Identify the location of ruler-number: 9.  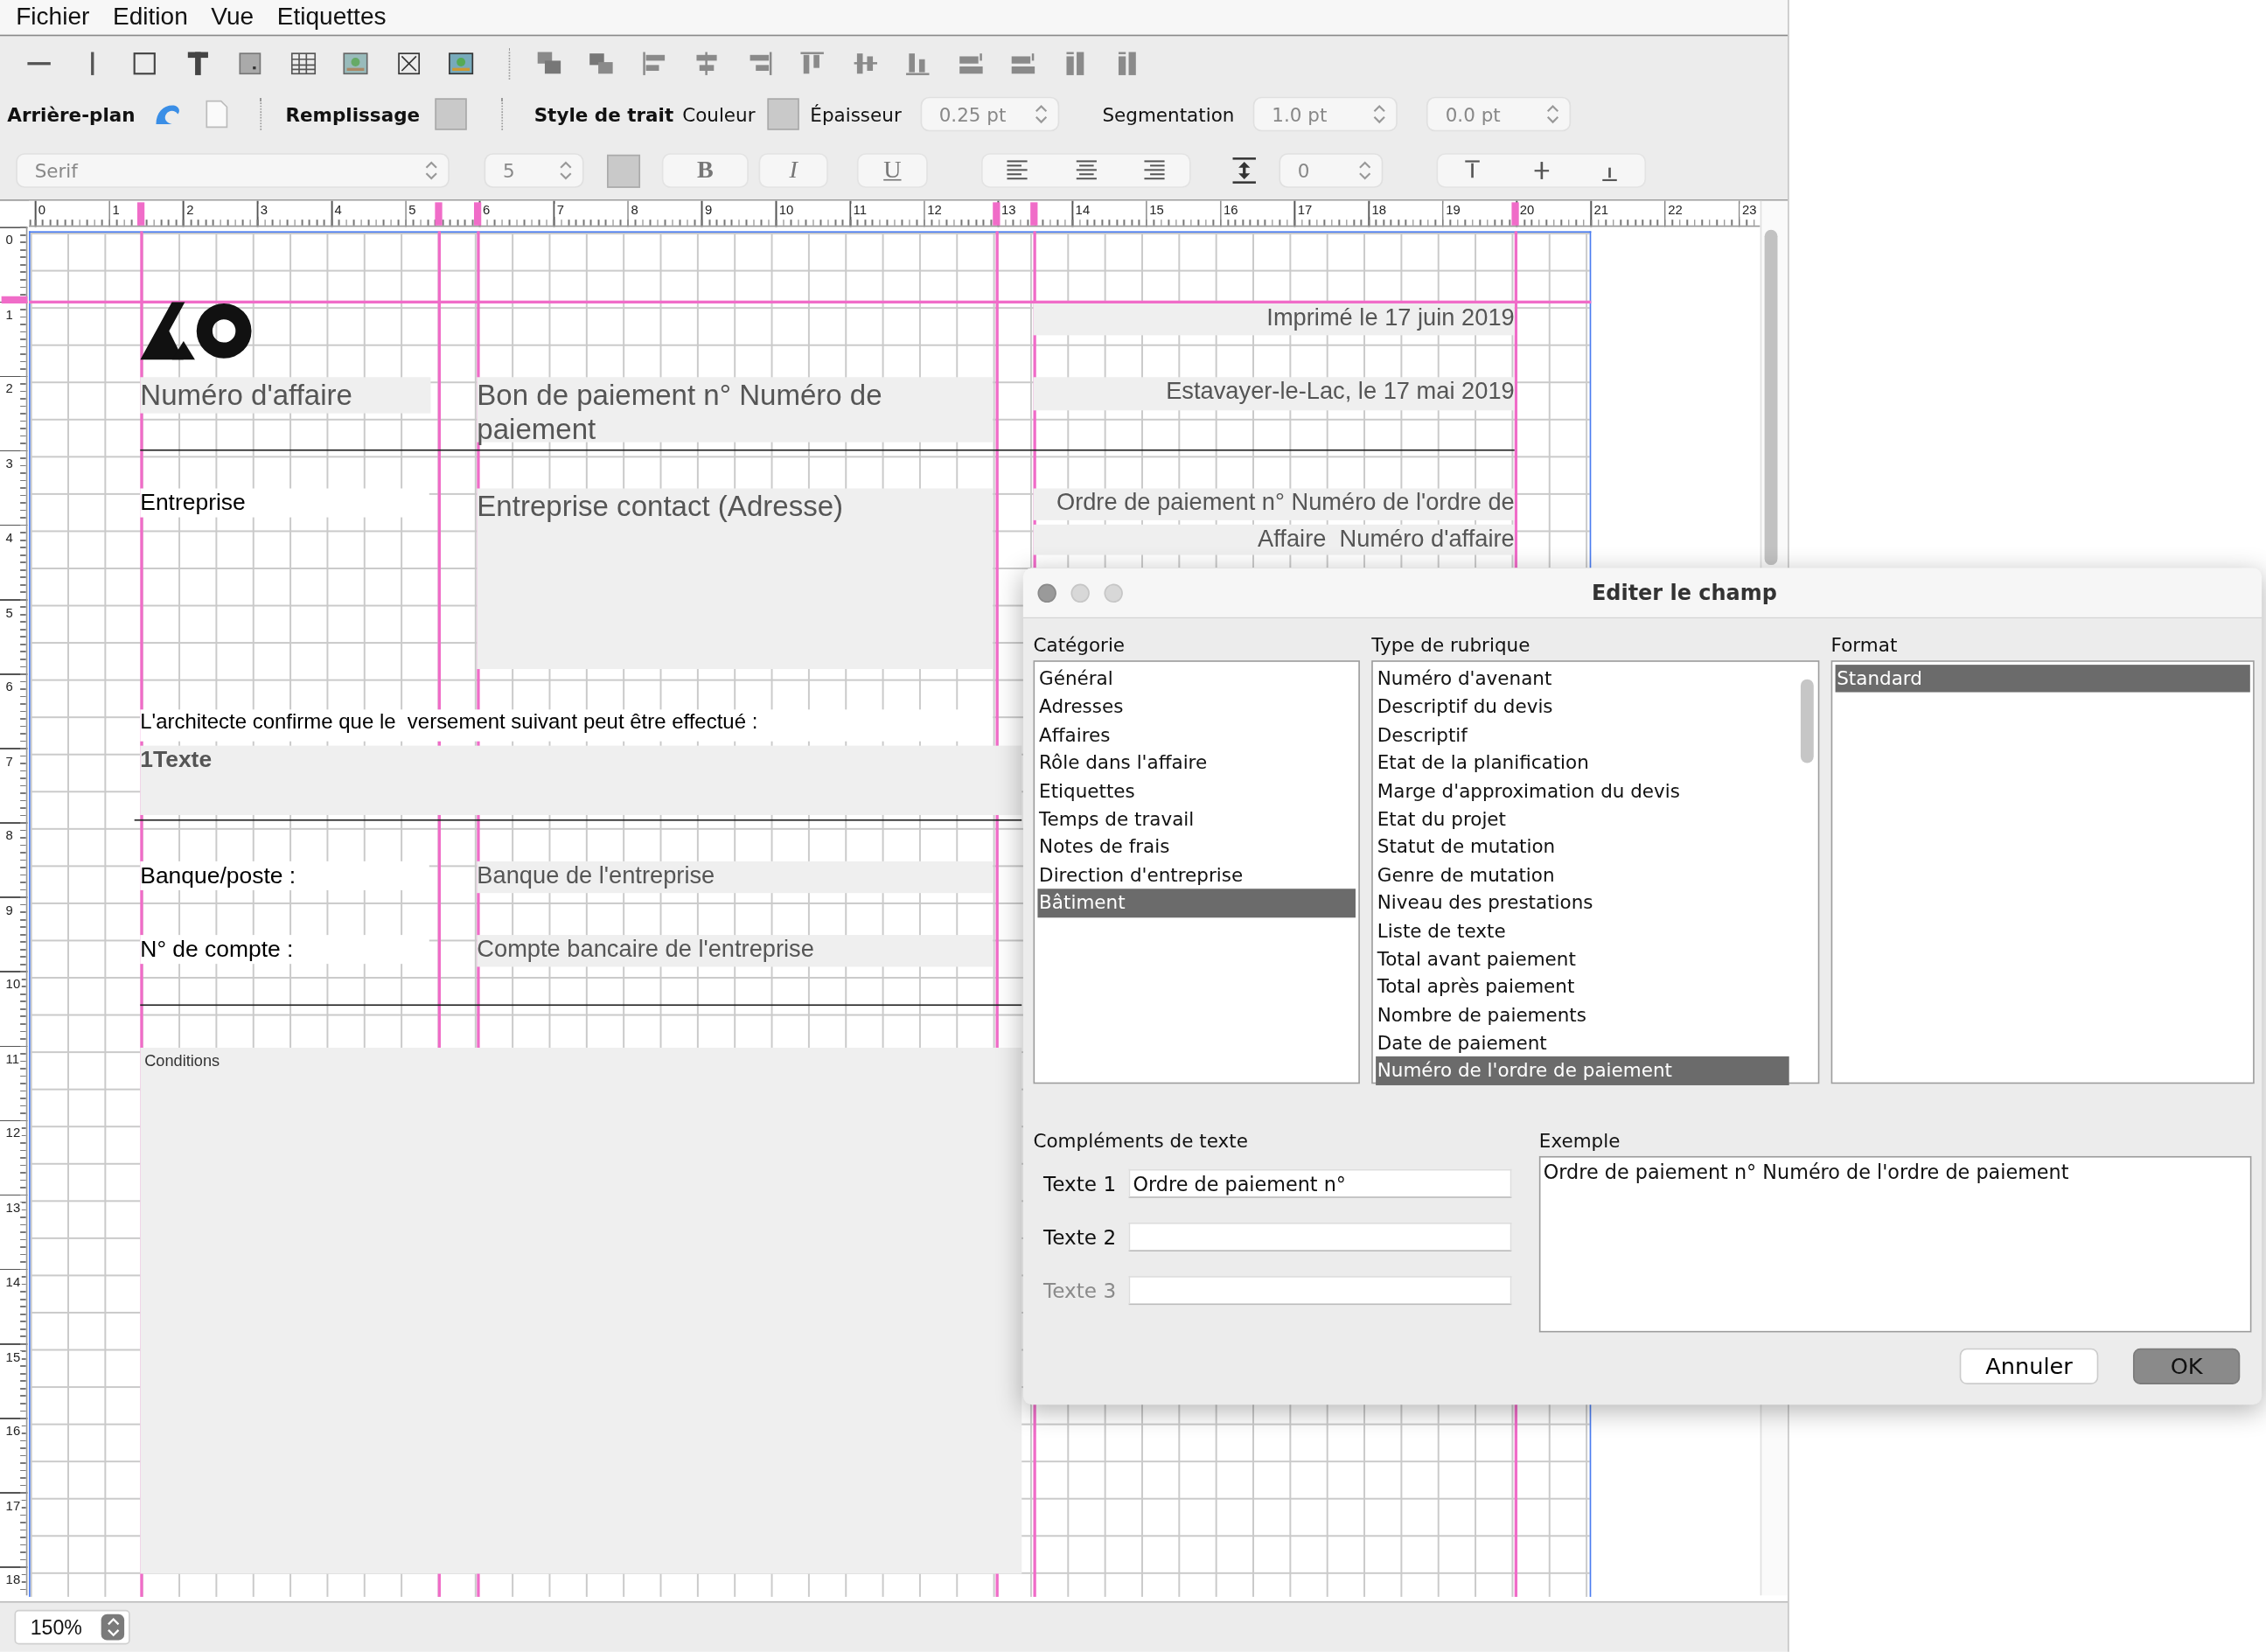
(709, 210).